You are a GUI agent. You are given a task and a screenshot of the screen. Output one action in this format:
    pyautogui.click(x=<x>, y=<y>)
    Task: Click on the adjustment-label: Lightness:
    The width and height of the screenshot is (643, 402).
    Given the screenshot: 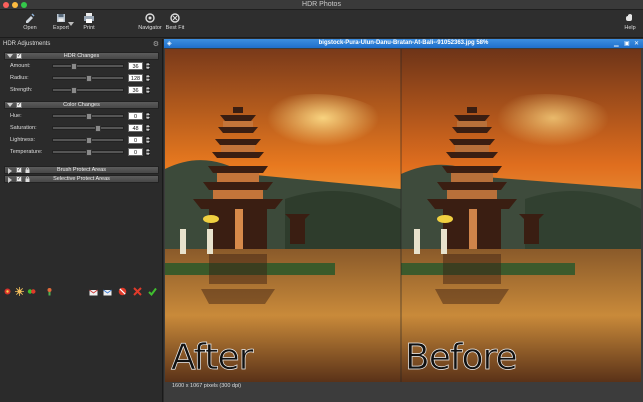 What is the action you would take?
    pyautogui.click(x=23, y=140)
    